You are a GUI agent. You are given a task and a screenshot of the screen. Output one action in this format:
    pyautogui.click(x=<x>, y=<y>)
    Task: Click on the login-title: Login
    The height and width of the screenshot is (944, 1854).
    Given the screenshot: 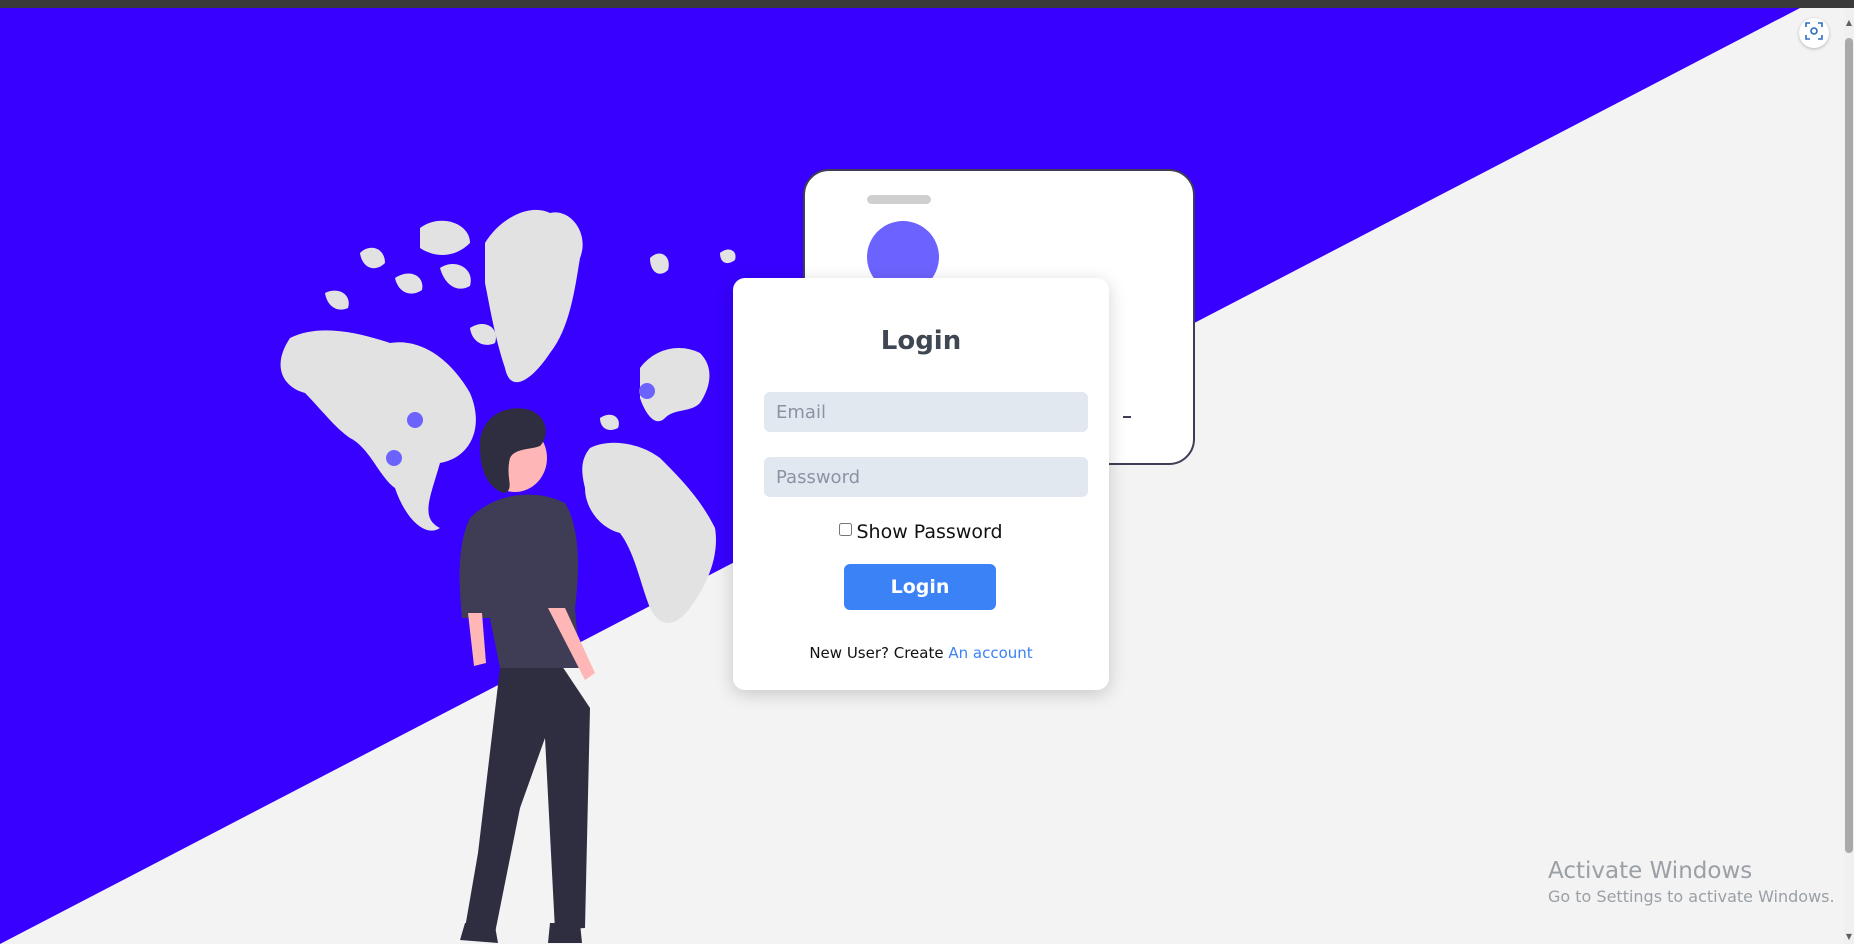 What is the action you would take?
    pyautogui.click(x=921, y=341)
    